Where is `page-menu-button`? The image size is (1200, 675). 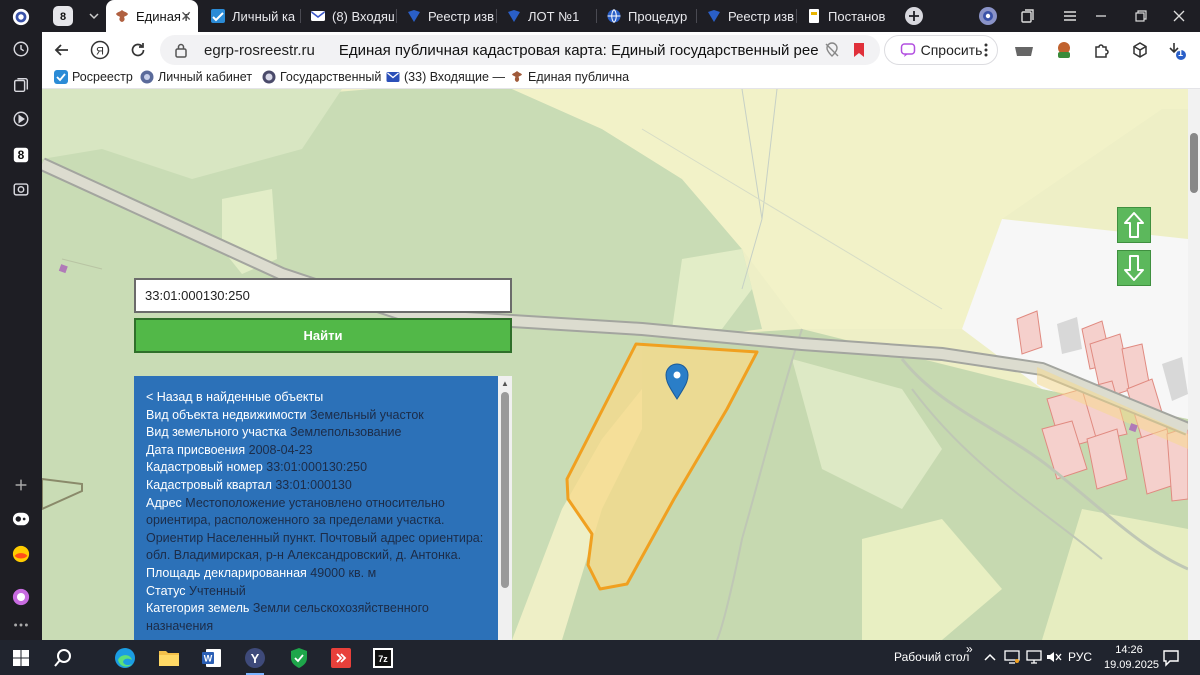
page-menu-button is located at coordinates (986, 50).